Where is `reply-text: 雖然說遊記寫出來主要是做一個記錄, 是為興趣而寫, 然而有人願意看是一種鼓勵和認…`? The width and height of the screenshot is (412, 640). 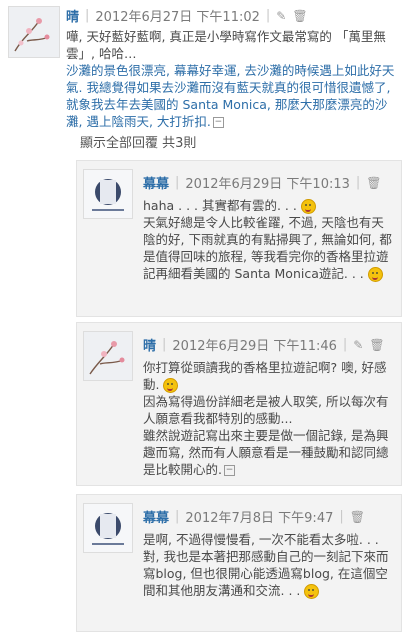 reply-text: 雖然說遊記寫出來主要是做一個記錄, 是為興趣而寫, 然而有人願意看是一種鼓勵和認… is located at coordinates (266, 452).